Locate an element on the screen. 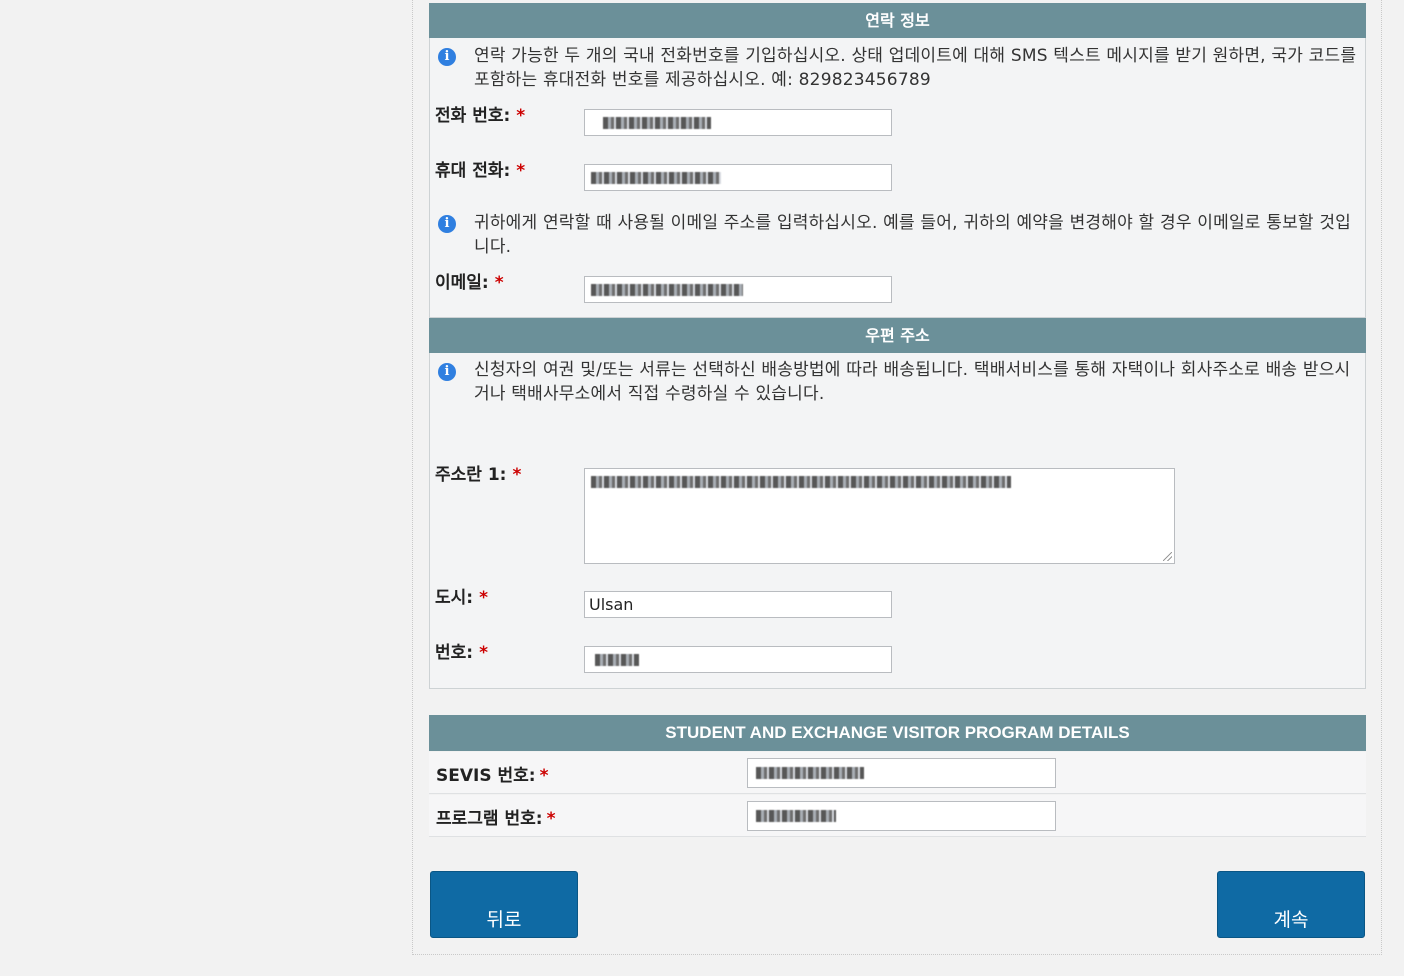 The height and width of the screenshot is (976, 1404). contact-section-title: 연락 정보 is located at coordinates (897, 20).